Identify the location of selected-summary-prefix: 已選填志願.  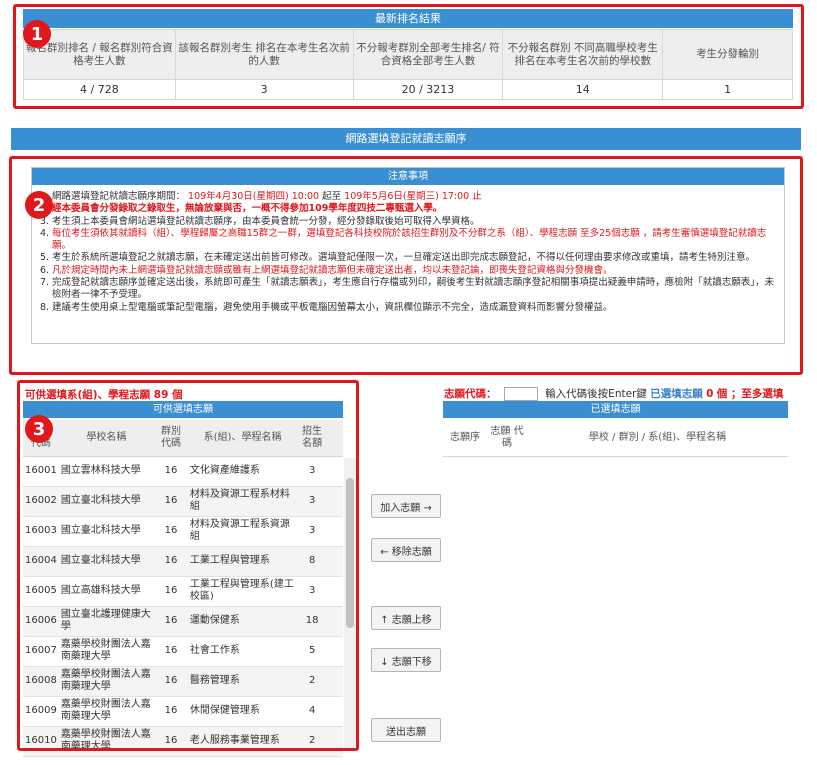
(676, 394).